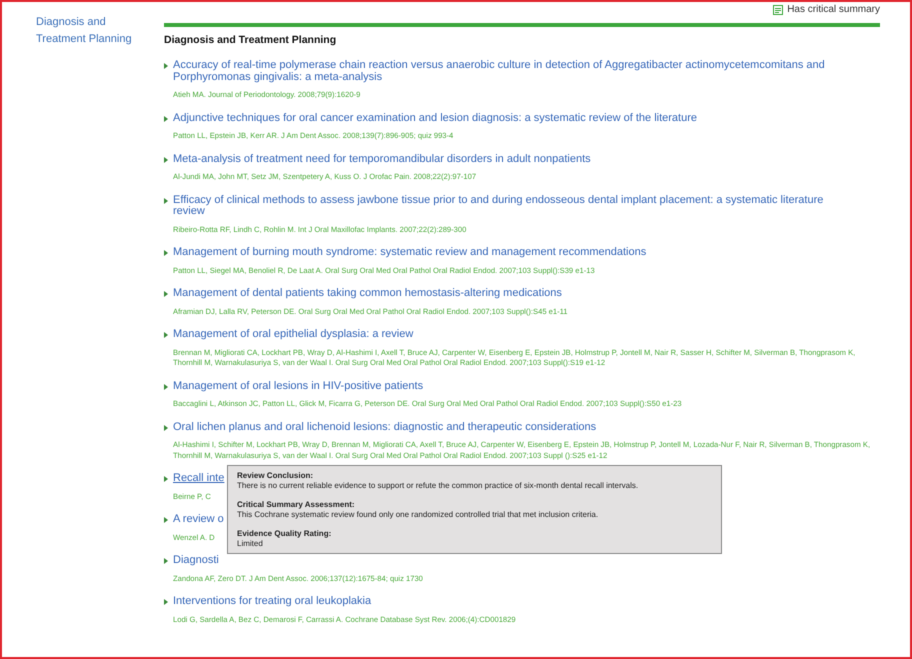 The height and width of the screenshot is (659, 912). What do you see at coordinates (87, 31) in the screenshot?
I see `sidebar-link: Diagnosis and Treatment Planning` at bounding box center [87, 31].